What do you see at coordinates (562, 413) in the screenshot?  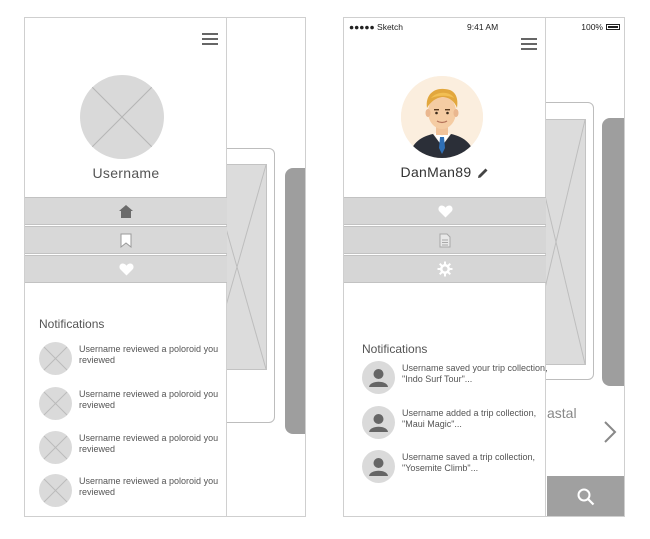 I see `background-card-title: astal` at bounding box center [562, 413].